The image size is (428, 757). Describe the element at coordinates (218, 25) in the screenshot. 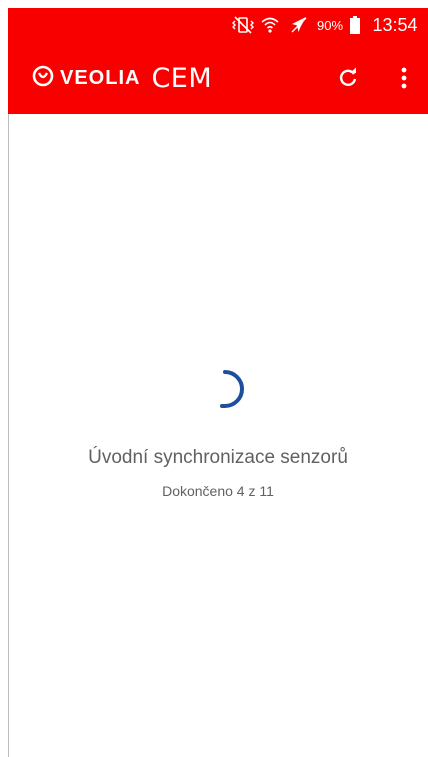

I see `status-bar: 90% 13:54` at that location.